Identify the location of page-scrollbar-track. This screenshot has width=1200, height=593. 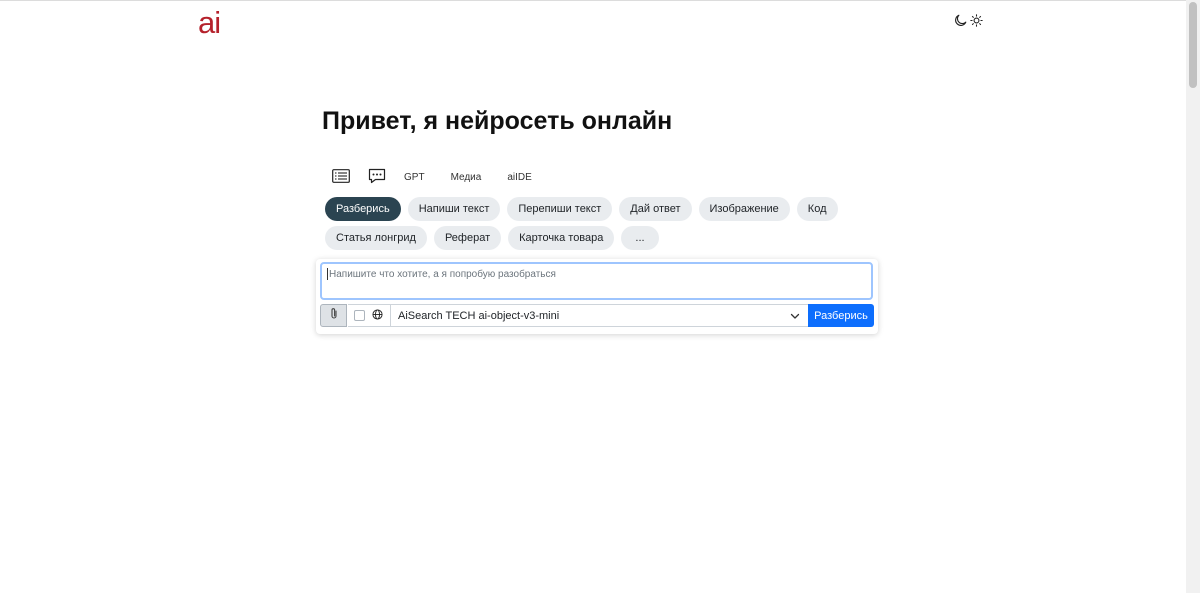
(1193, 296).